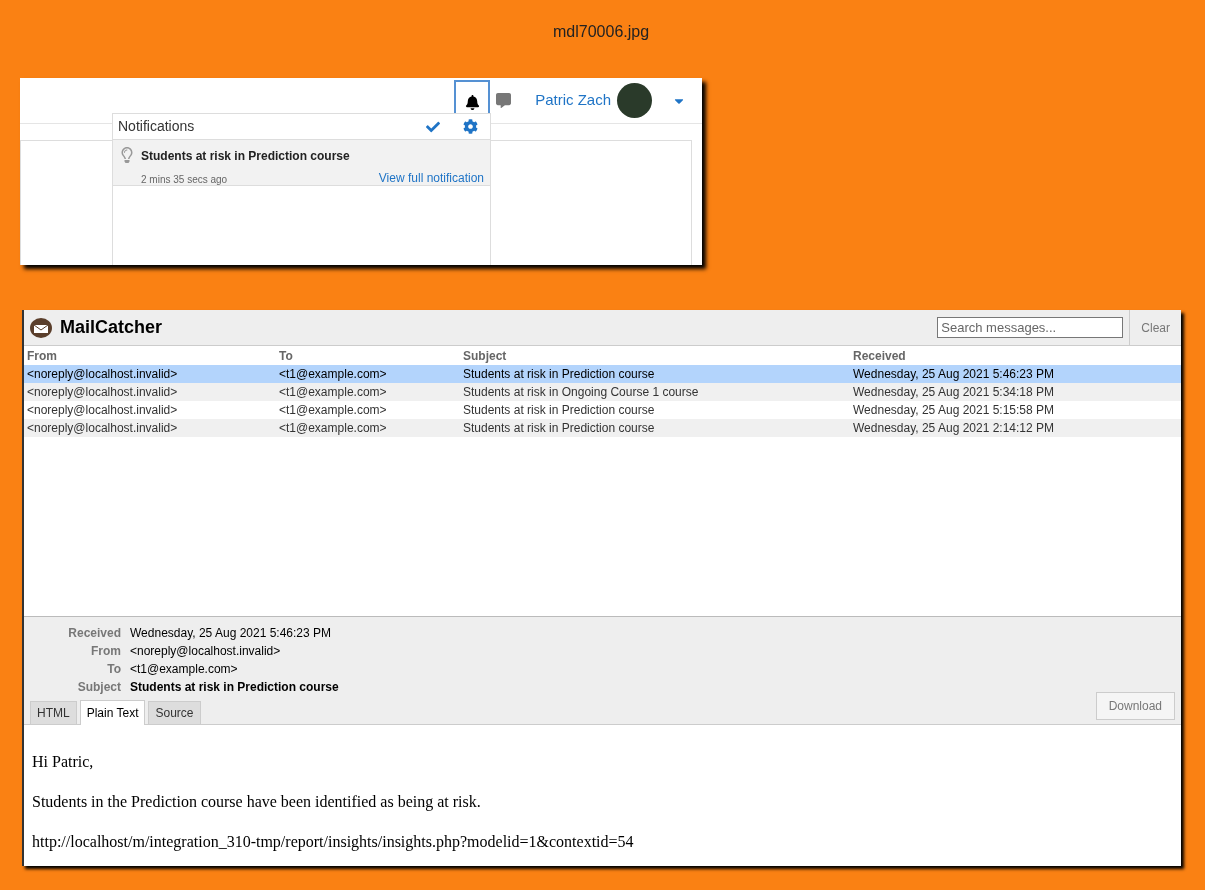  Describe the element at coordinates (41, 327) in the screenshot. I see `logo-icon` at that location.